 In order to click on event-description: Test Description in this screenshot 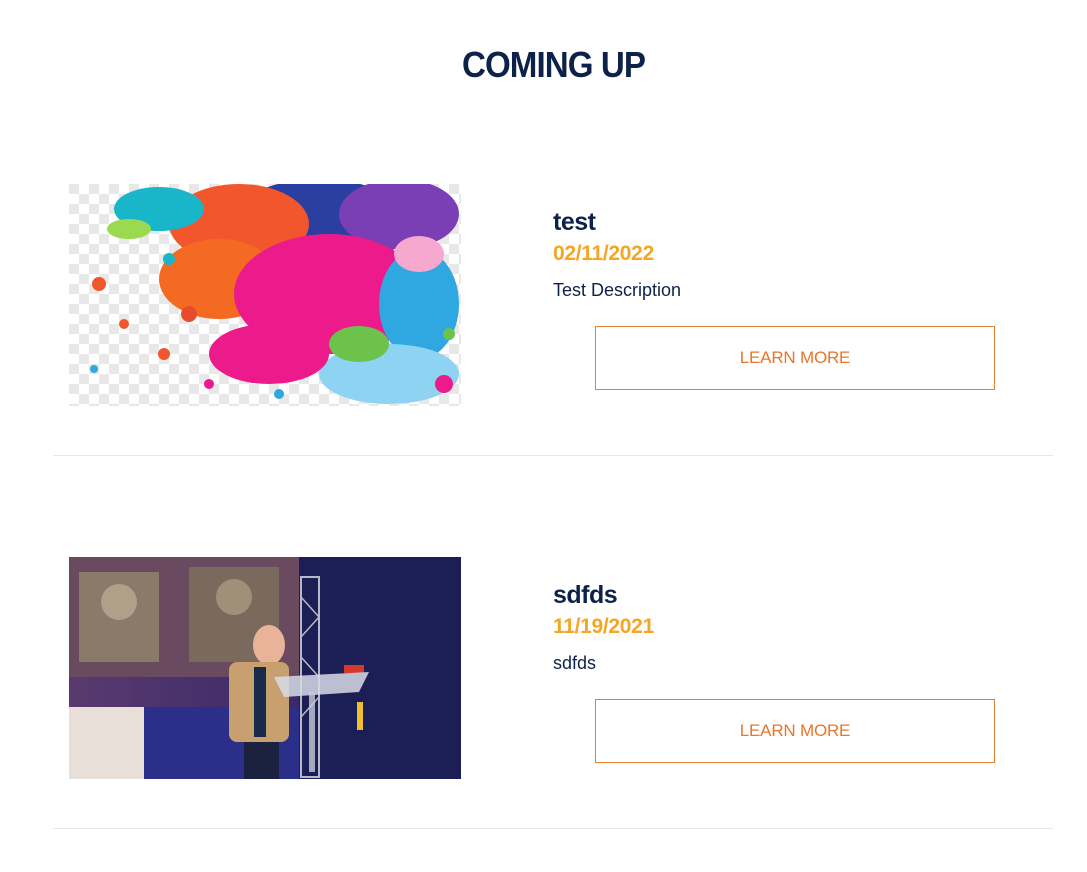, I will do `click(617, 290)`.